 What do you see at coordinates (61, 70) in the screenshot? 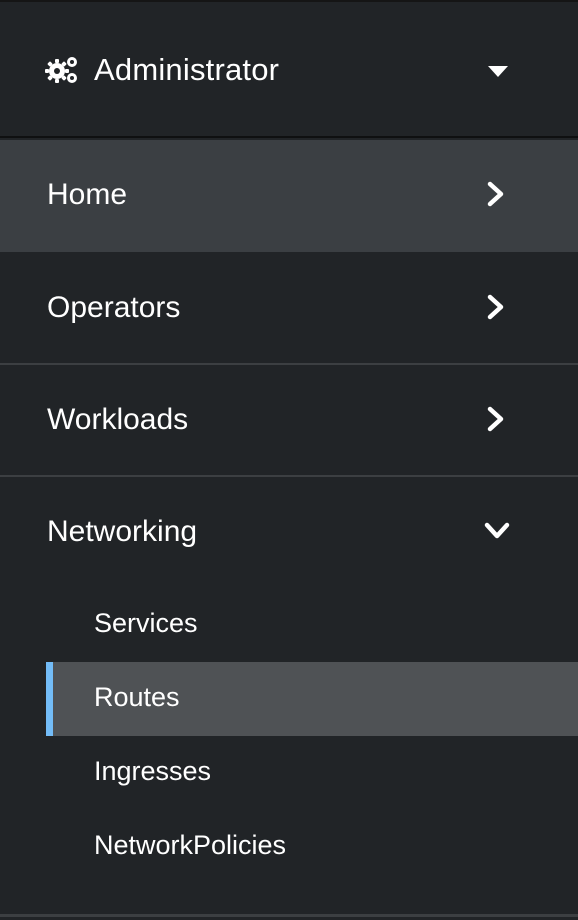
I see `cogs-icon` at bounding box center [61, 70].